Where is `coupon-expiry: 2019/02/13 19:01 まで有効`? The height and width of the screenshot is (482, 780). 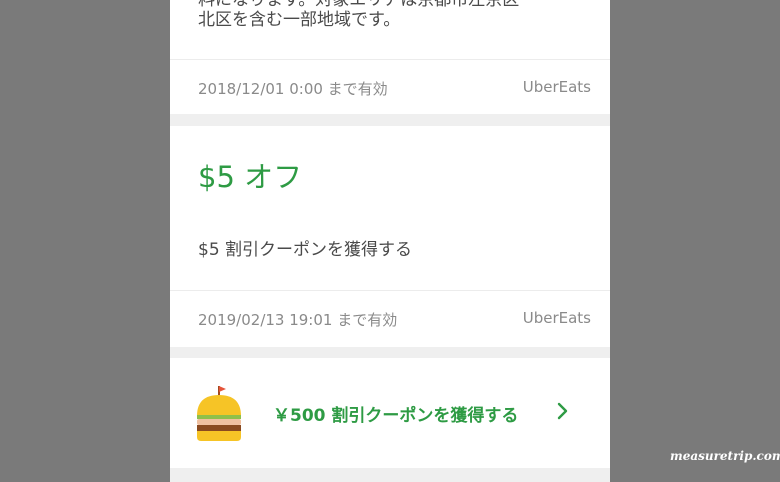
coupon-expiry: 2019/02/13 19:01 まで有効 is located at coordinates (298, 320).